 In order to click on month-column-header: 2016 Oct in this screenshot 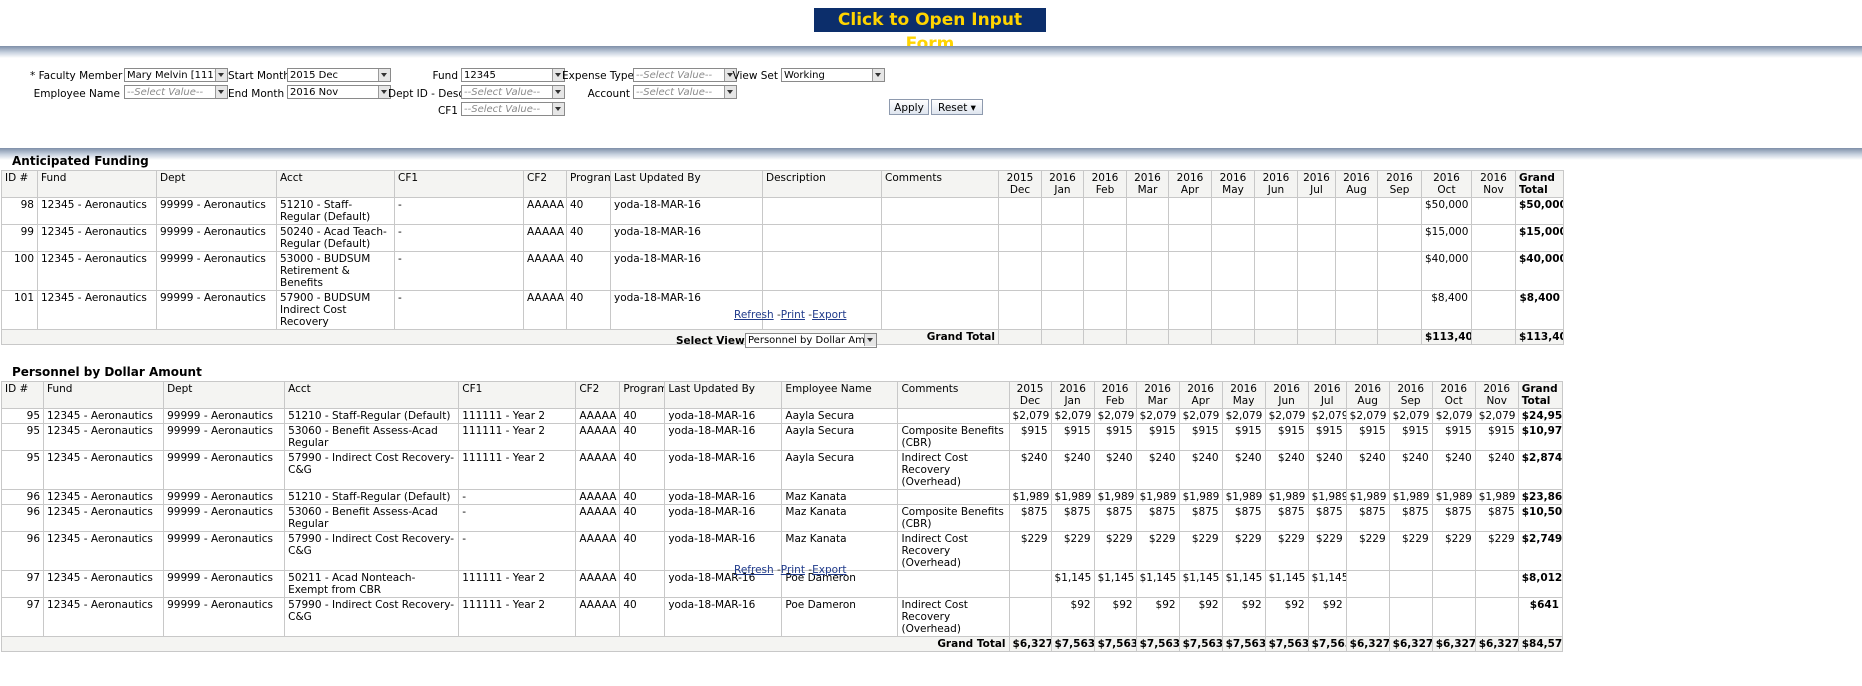, I will do `click(1453, 395)`.